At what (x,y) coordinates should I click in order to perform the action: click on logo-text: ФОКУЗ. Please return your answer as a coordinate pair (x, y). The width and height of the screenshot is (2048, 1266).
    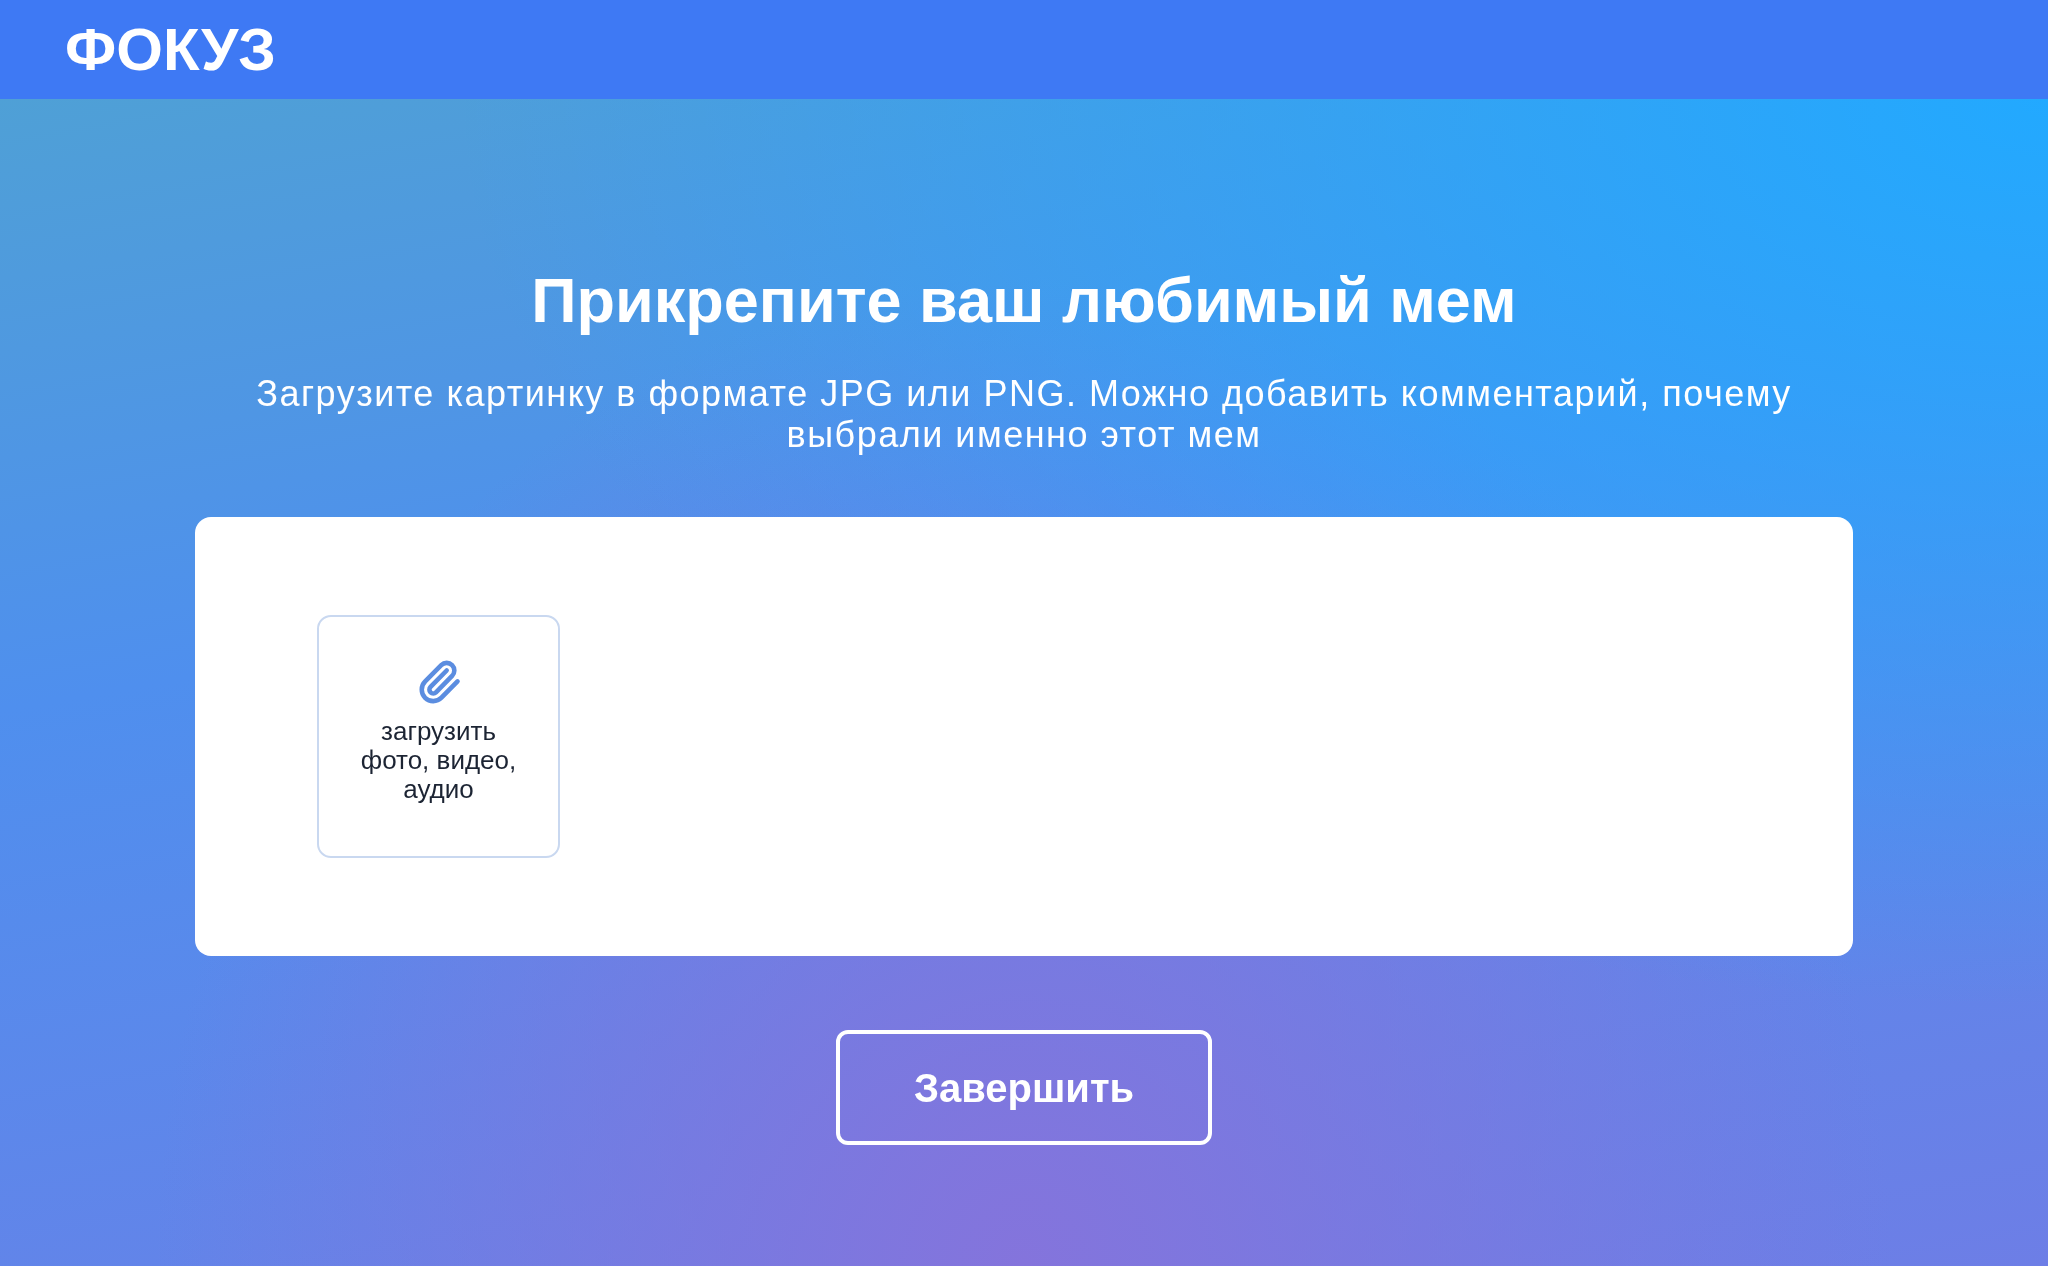
    Looking at the image, I should click on (170, 49).